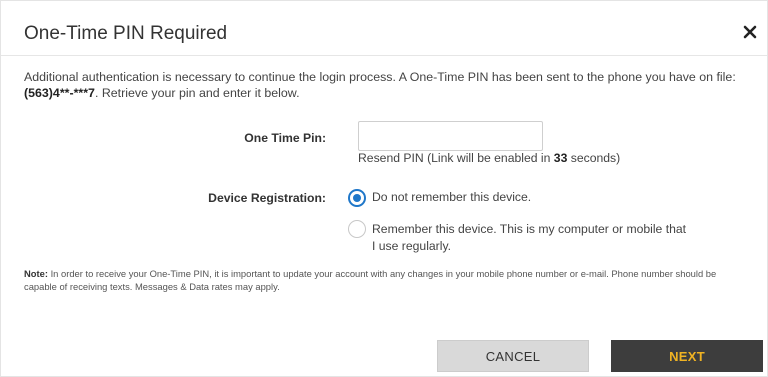 The image size is (768, 377). Describe the element at coordinates (560, 158) in the screenshot. I see `resend-countdown: 33` at that location.